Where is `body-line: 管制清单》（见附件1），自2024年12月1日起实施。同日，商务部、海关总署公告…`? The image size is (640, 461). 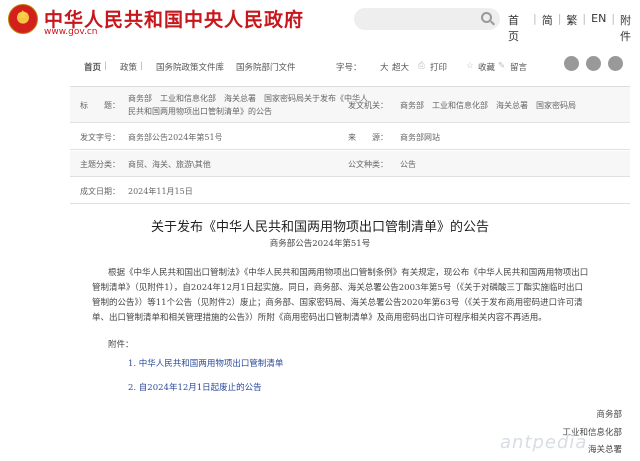
body-line: 管制清单》（见附件1），自2024年12月1日起实施。同日，商务部、海关总署公告… is located at coordinates (338, 288).